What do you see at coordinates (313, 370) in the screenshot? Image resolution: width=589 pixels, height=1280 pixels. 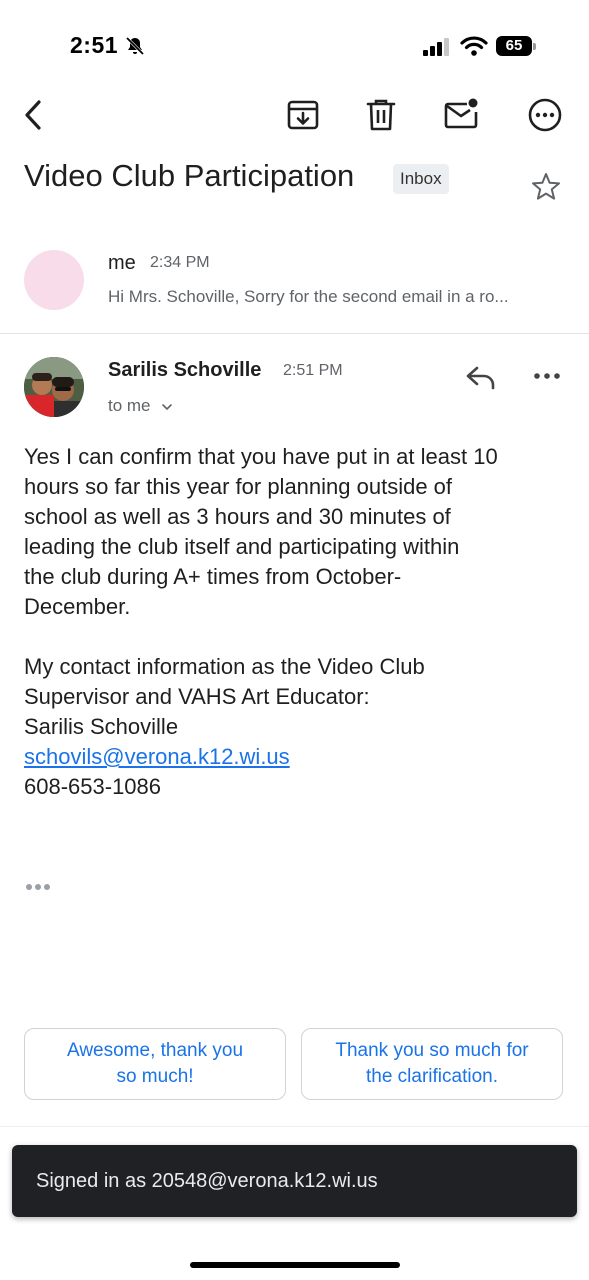 I see `message-timestamp: 2:51 PM` at bounding box center [313, 370].